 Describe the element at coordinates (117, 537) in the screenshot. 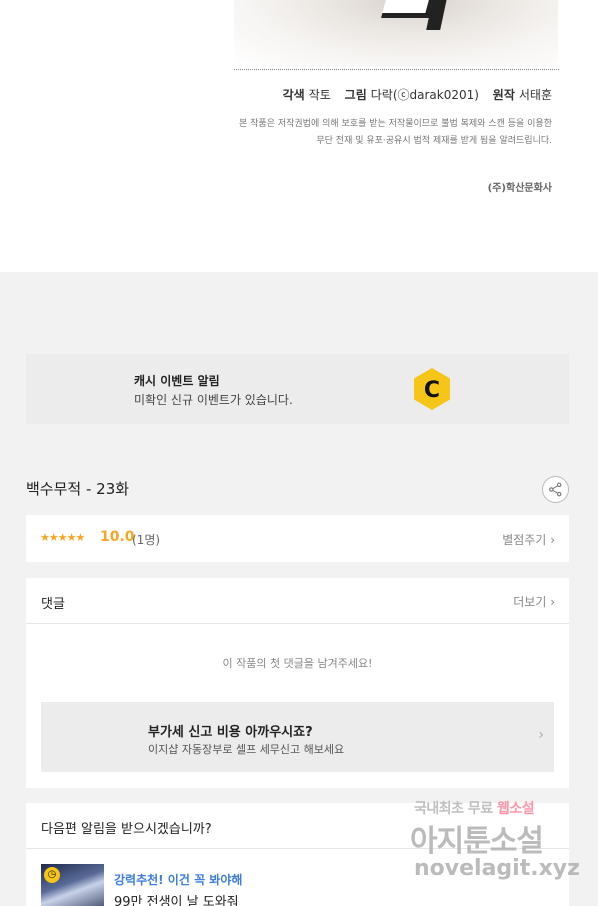

I see `rating-score: 10.0` at that location.